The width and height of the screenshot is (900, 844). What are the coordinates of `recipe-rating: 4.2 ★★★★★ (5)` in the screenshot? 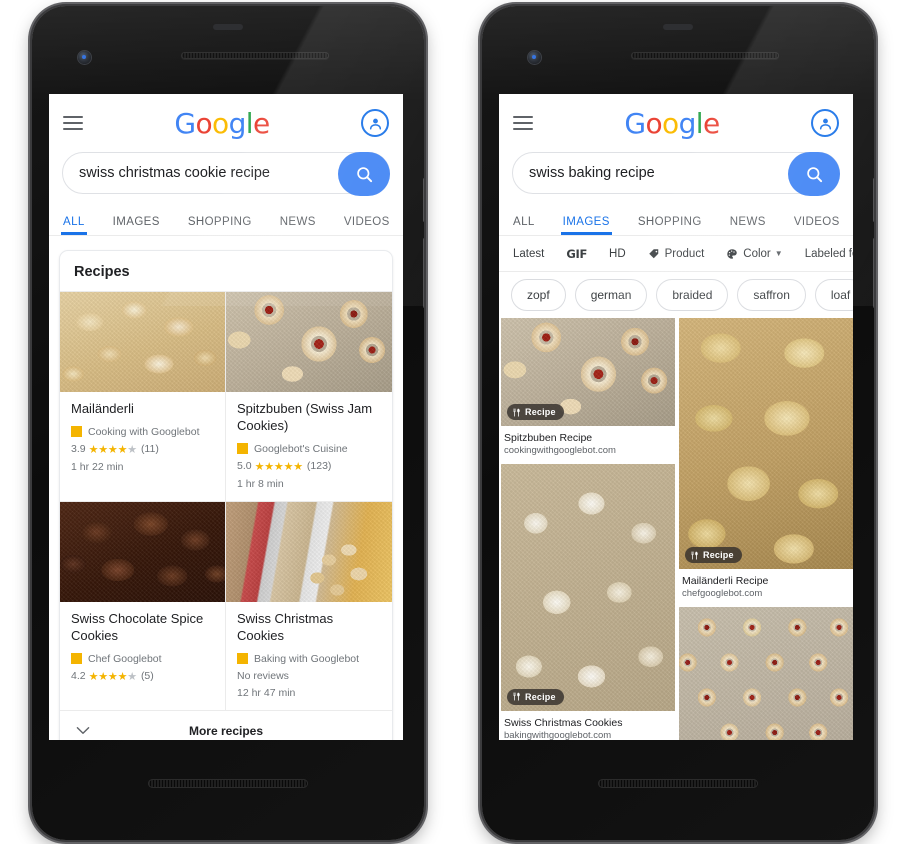 It's located at (142, 676).